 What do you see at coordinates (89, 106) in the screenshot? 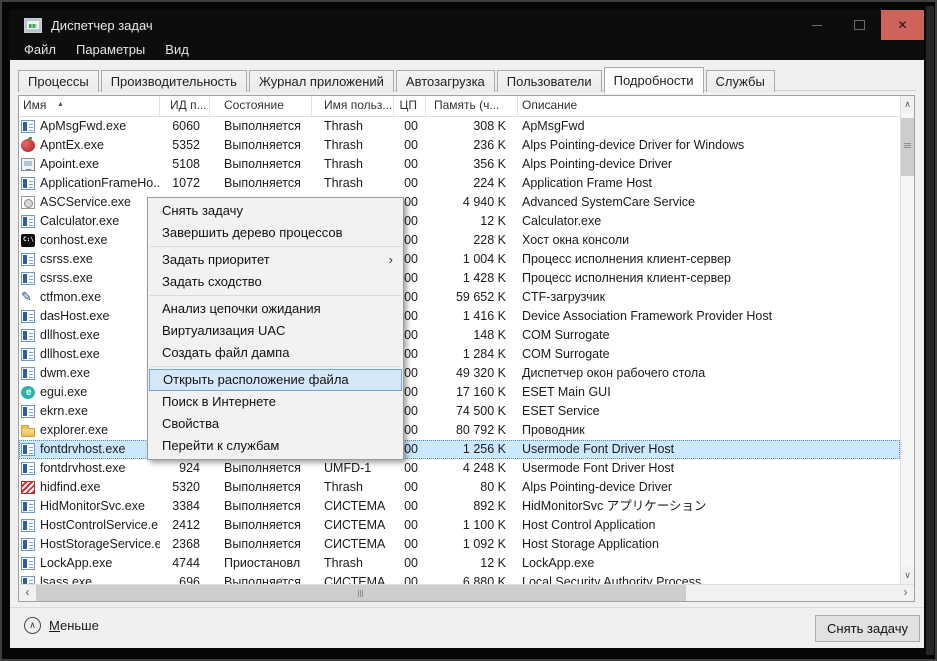
I see `column-header-name: Имя ▲` at bounding box center [89, 106].